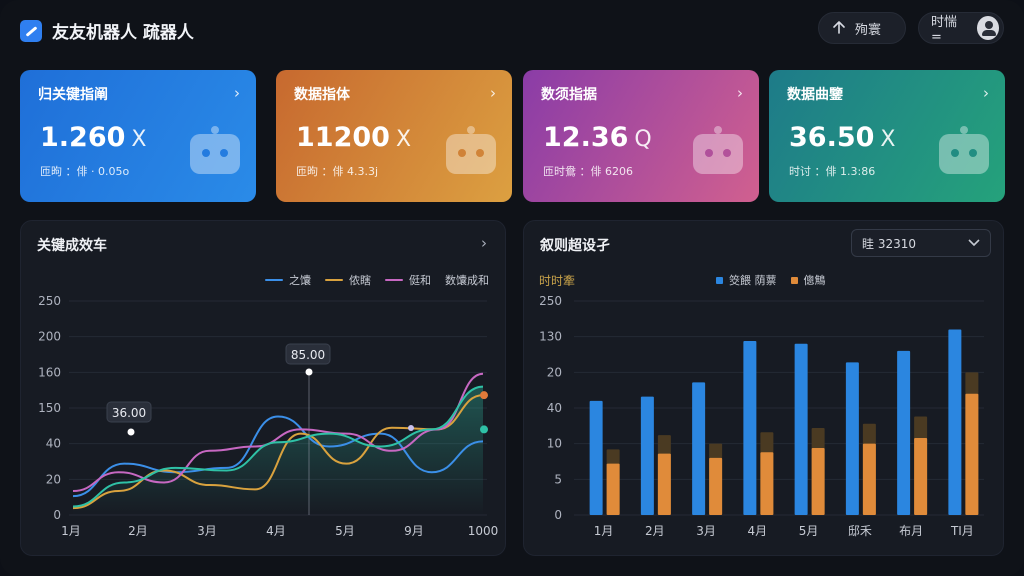 This screenshot has width=1024, height=576. Describe the element at coordinates (49, 372) in the screenshot. I see `y-tick-label: 160` at that location.